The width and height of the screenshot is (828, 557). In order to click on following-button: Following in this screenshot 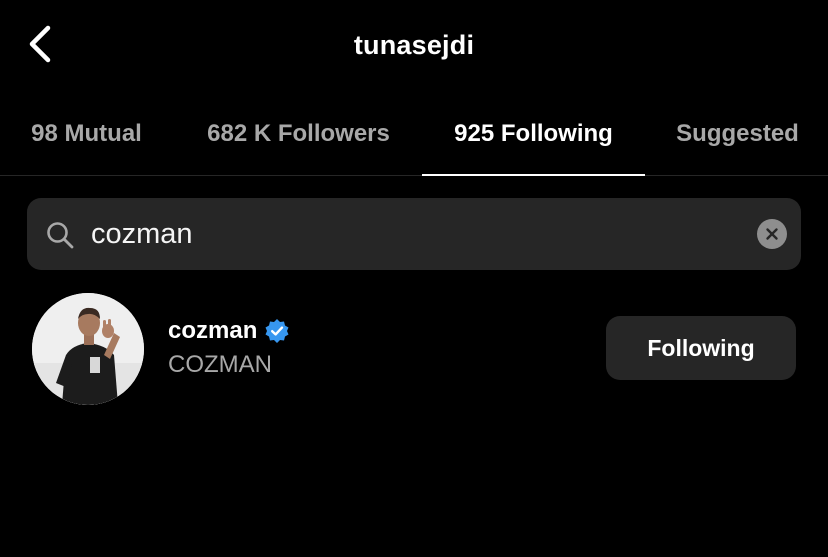, I will do `click(701, 348)`.